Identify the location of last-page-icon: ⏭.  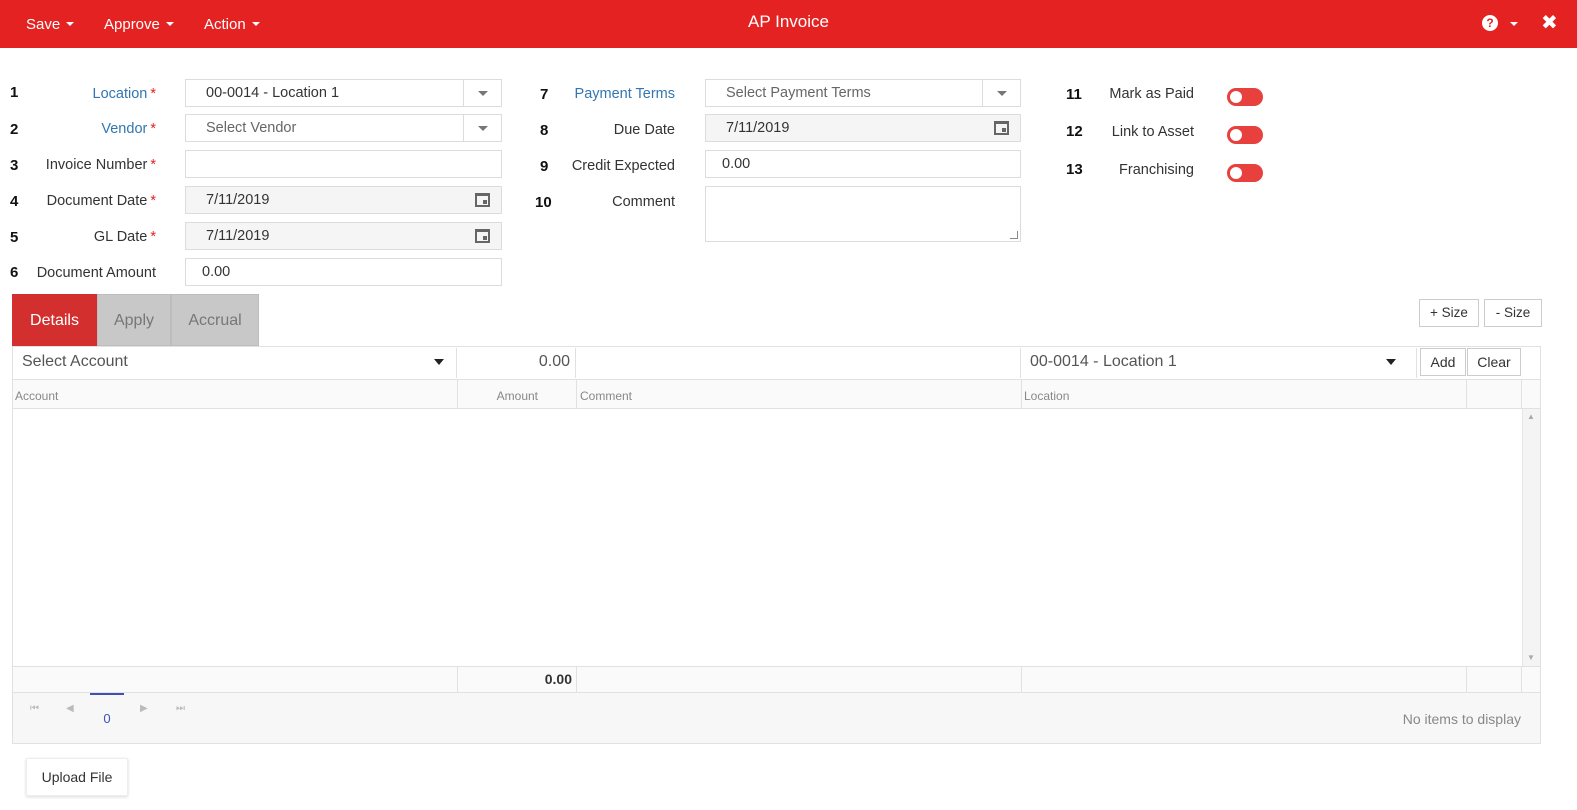
(180, 708).